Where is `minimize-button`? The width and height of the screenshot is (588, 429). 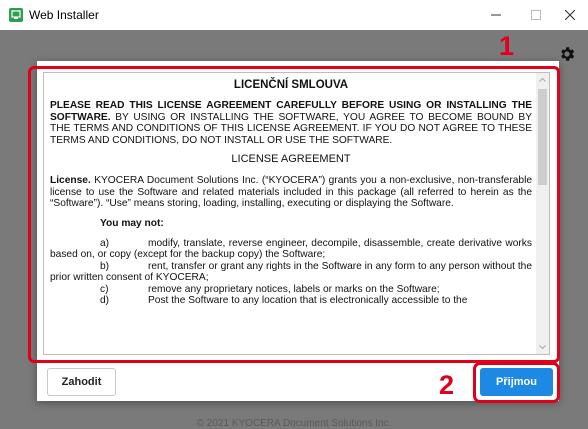 minimize-button is located at coordinates (496, 15).